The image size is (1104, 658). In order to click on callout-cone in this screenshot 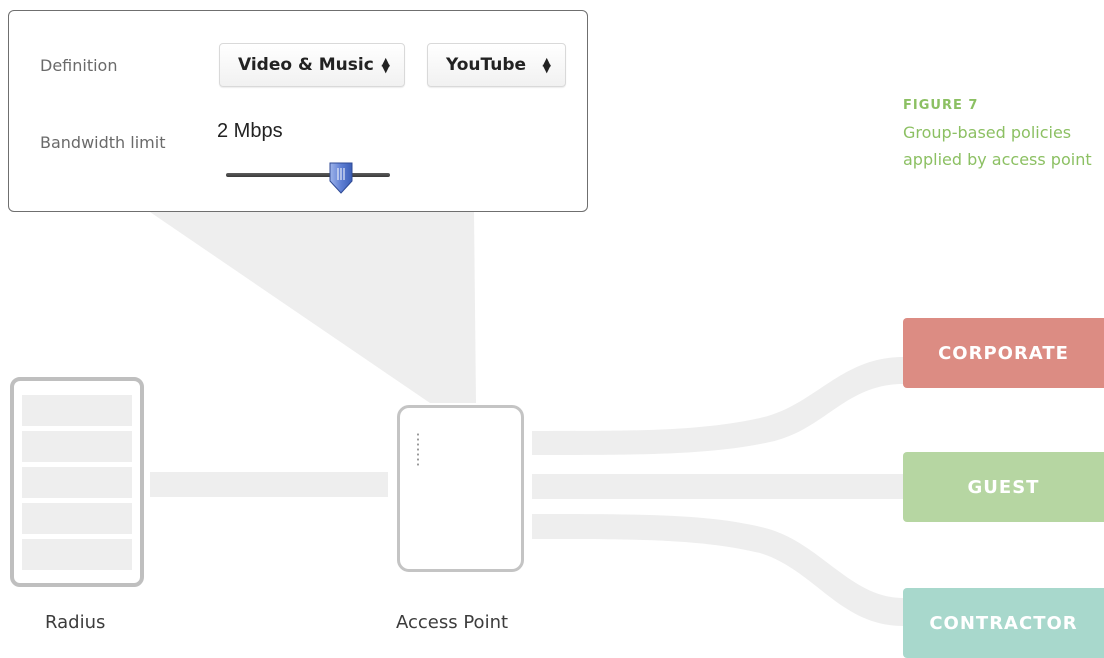, I will do `click(313, 307)`.